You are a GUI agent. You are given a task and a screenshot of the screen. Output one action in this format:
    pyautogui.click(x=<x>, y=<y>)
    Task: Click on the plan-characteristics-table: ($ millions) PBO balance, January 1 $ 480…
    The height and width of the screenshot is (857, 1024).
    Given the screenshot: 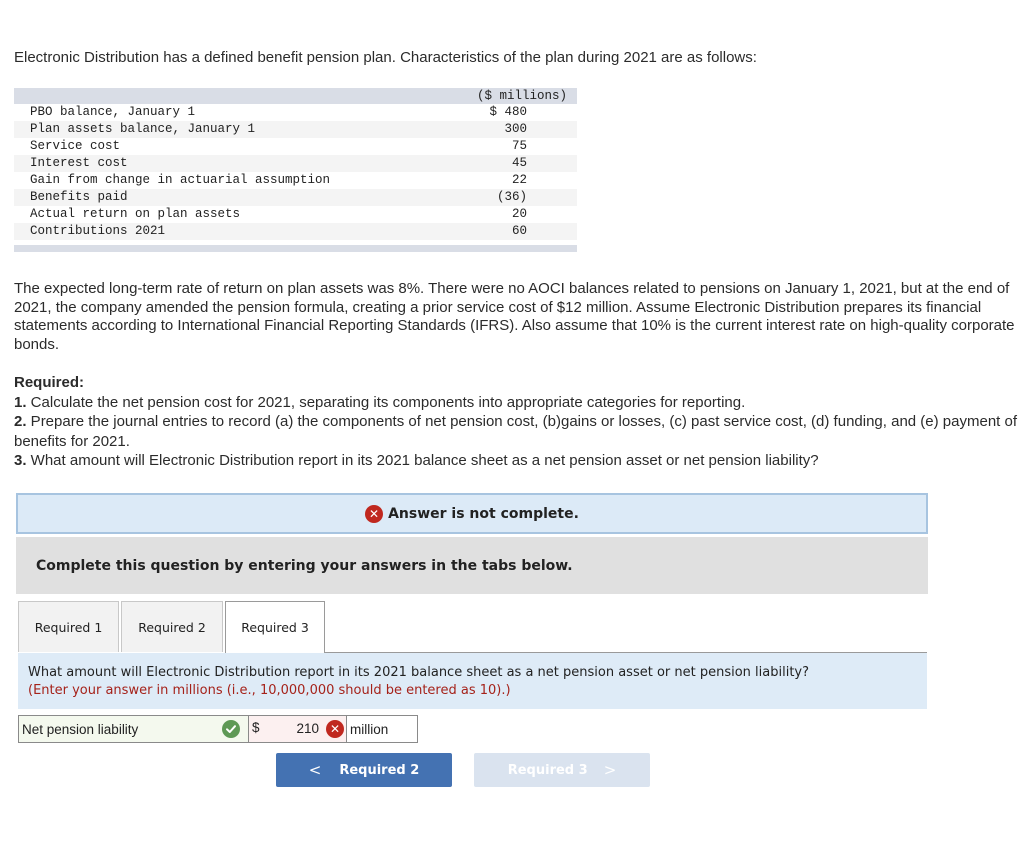 What is the action you would take?
    pyautogui.click(x=295, y=170)
    